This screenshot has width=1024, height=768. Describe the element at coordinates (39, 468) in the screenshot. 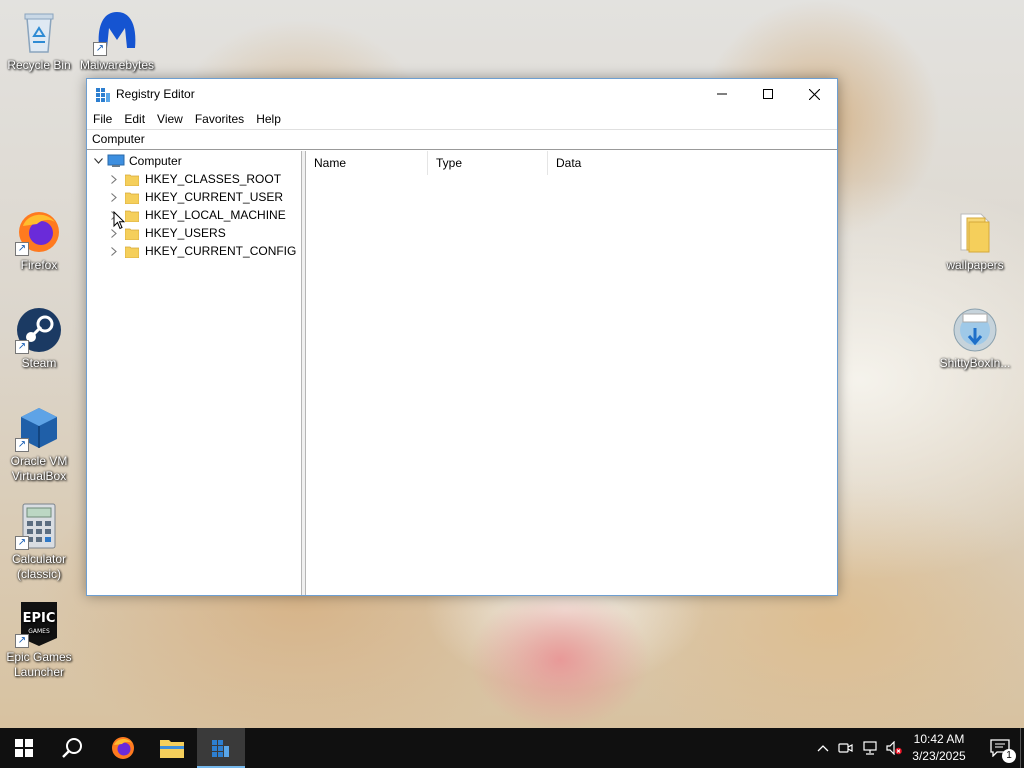

I see `desktop-icon-label: Oracle VM VirtualBox` at that location.